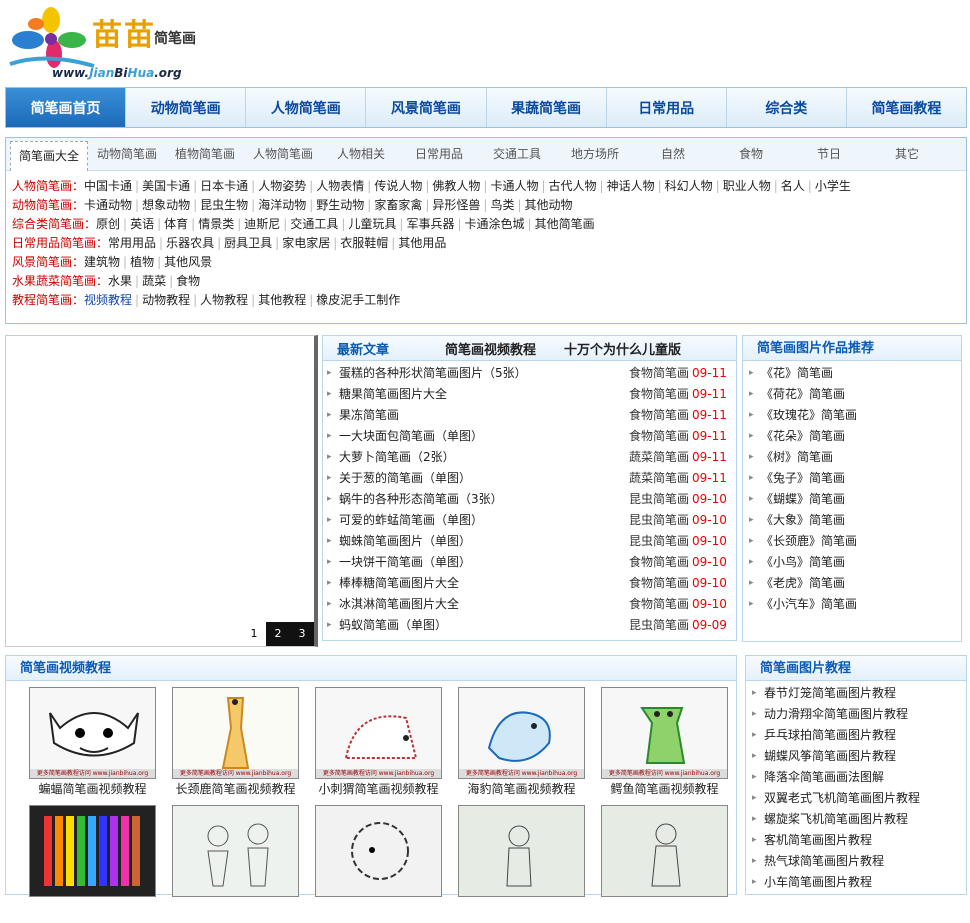 This screenshot has width=970, height=923. I want to click on category-link: 体育, so click(176, 224).